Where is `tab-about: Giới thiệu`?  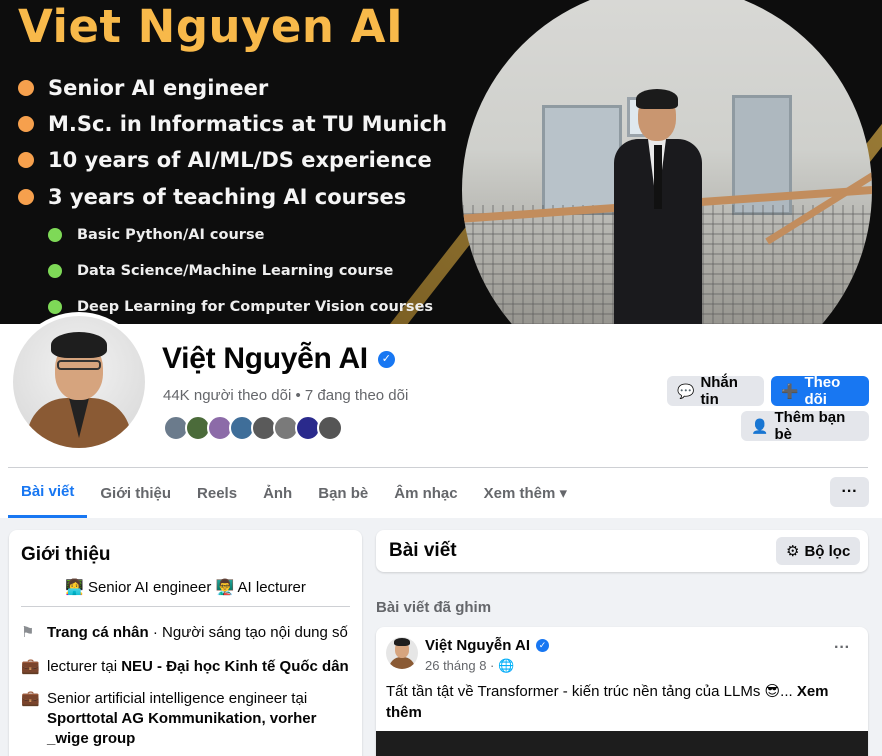
tab-about: Giới thiệu is located at coordinates (135, 493).